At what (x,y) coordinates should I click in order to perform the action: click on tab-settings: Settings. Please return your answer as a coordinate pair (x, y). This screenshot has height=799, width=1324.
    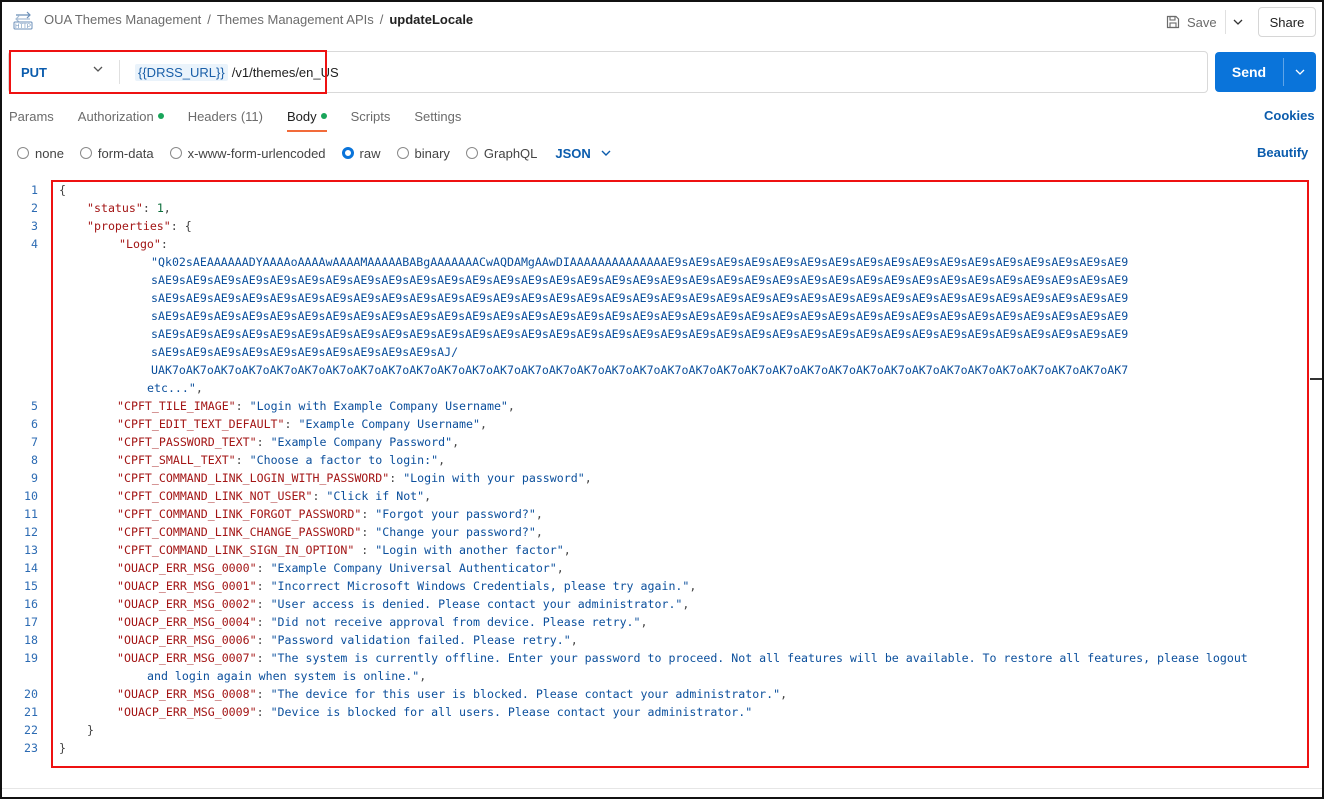
    Looking at the image, I should click on (437, 116).